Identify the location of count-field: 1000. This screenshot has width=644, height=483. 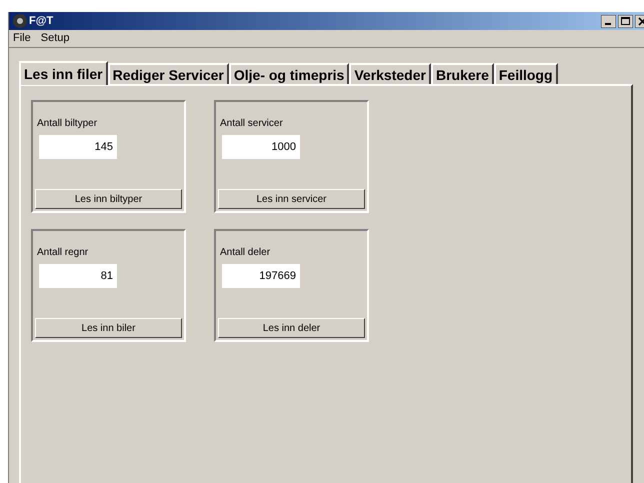
(261, 147).